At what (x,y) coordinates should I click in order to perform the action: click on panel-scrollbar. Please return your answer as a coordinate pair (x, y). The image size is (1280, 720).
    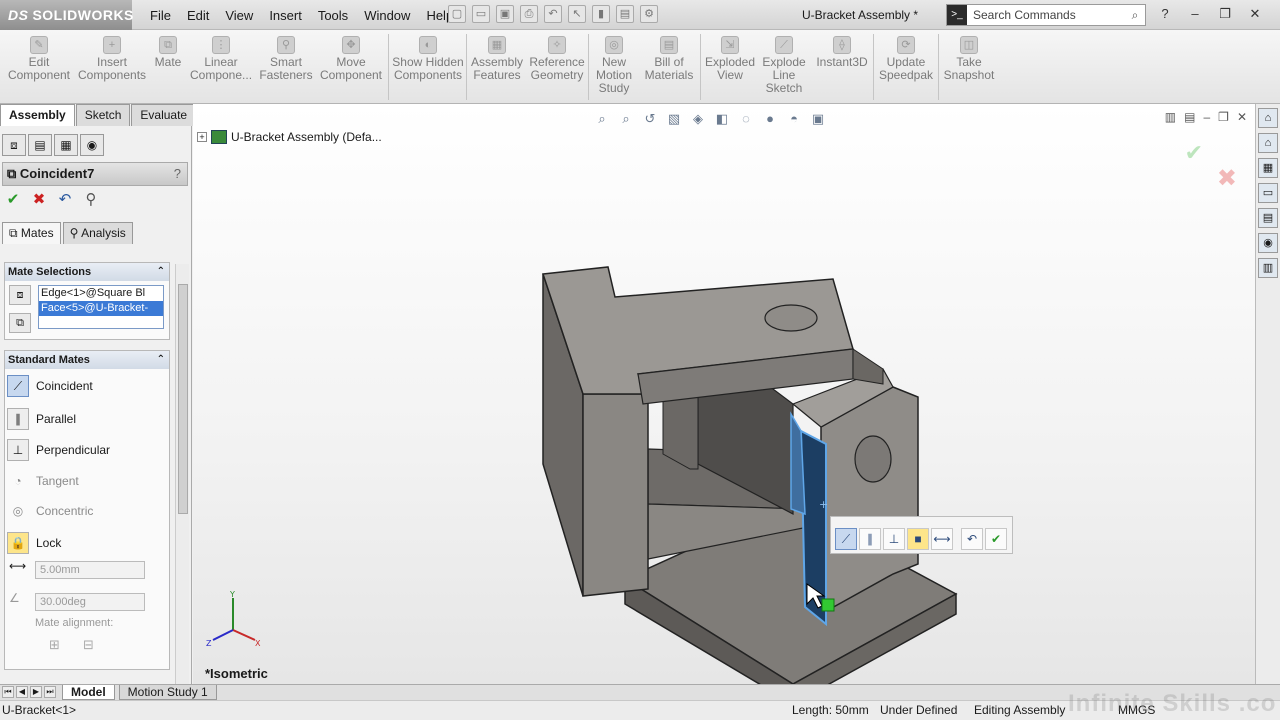
    Looking at the image, I should click on (182, 474).